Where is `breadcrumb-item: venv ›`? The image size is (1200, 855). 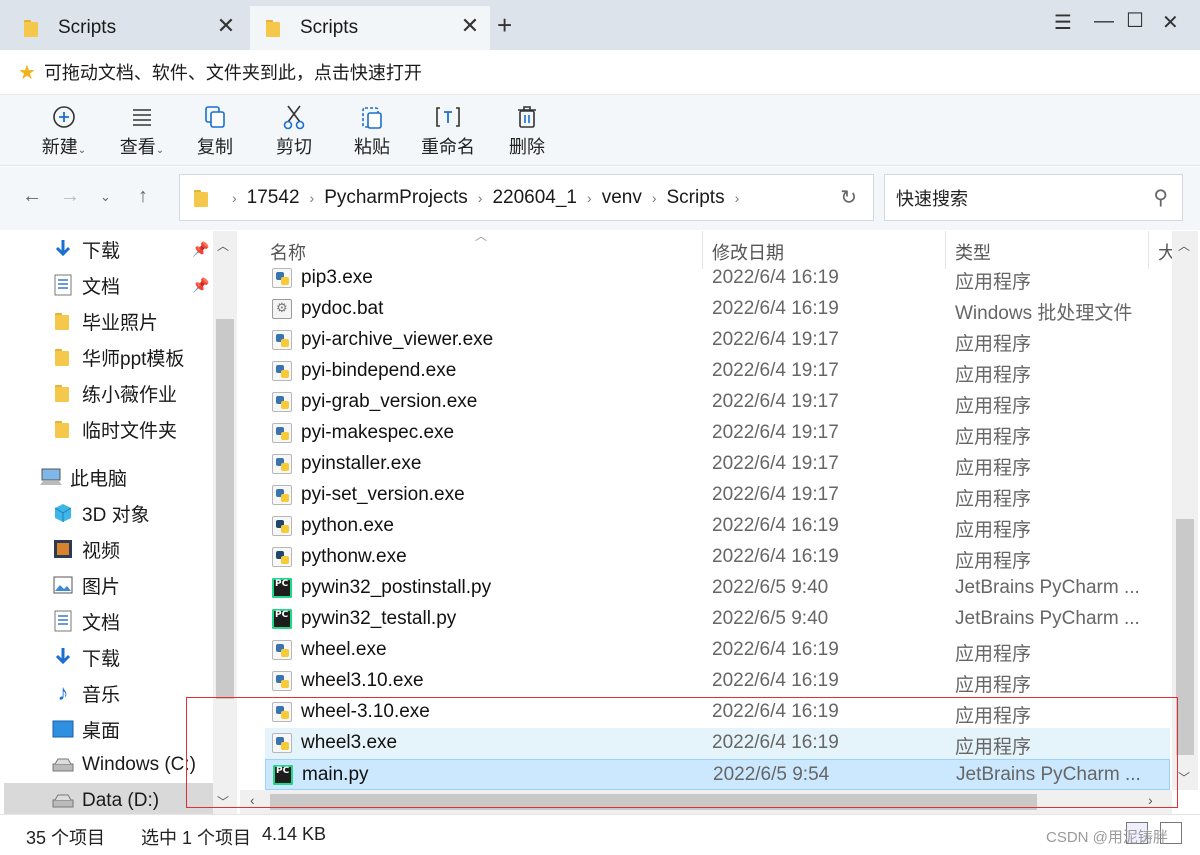 breadcrumb-item: venv › is located at coordinates (634, 198).